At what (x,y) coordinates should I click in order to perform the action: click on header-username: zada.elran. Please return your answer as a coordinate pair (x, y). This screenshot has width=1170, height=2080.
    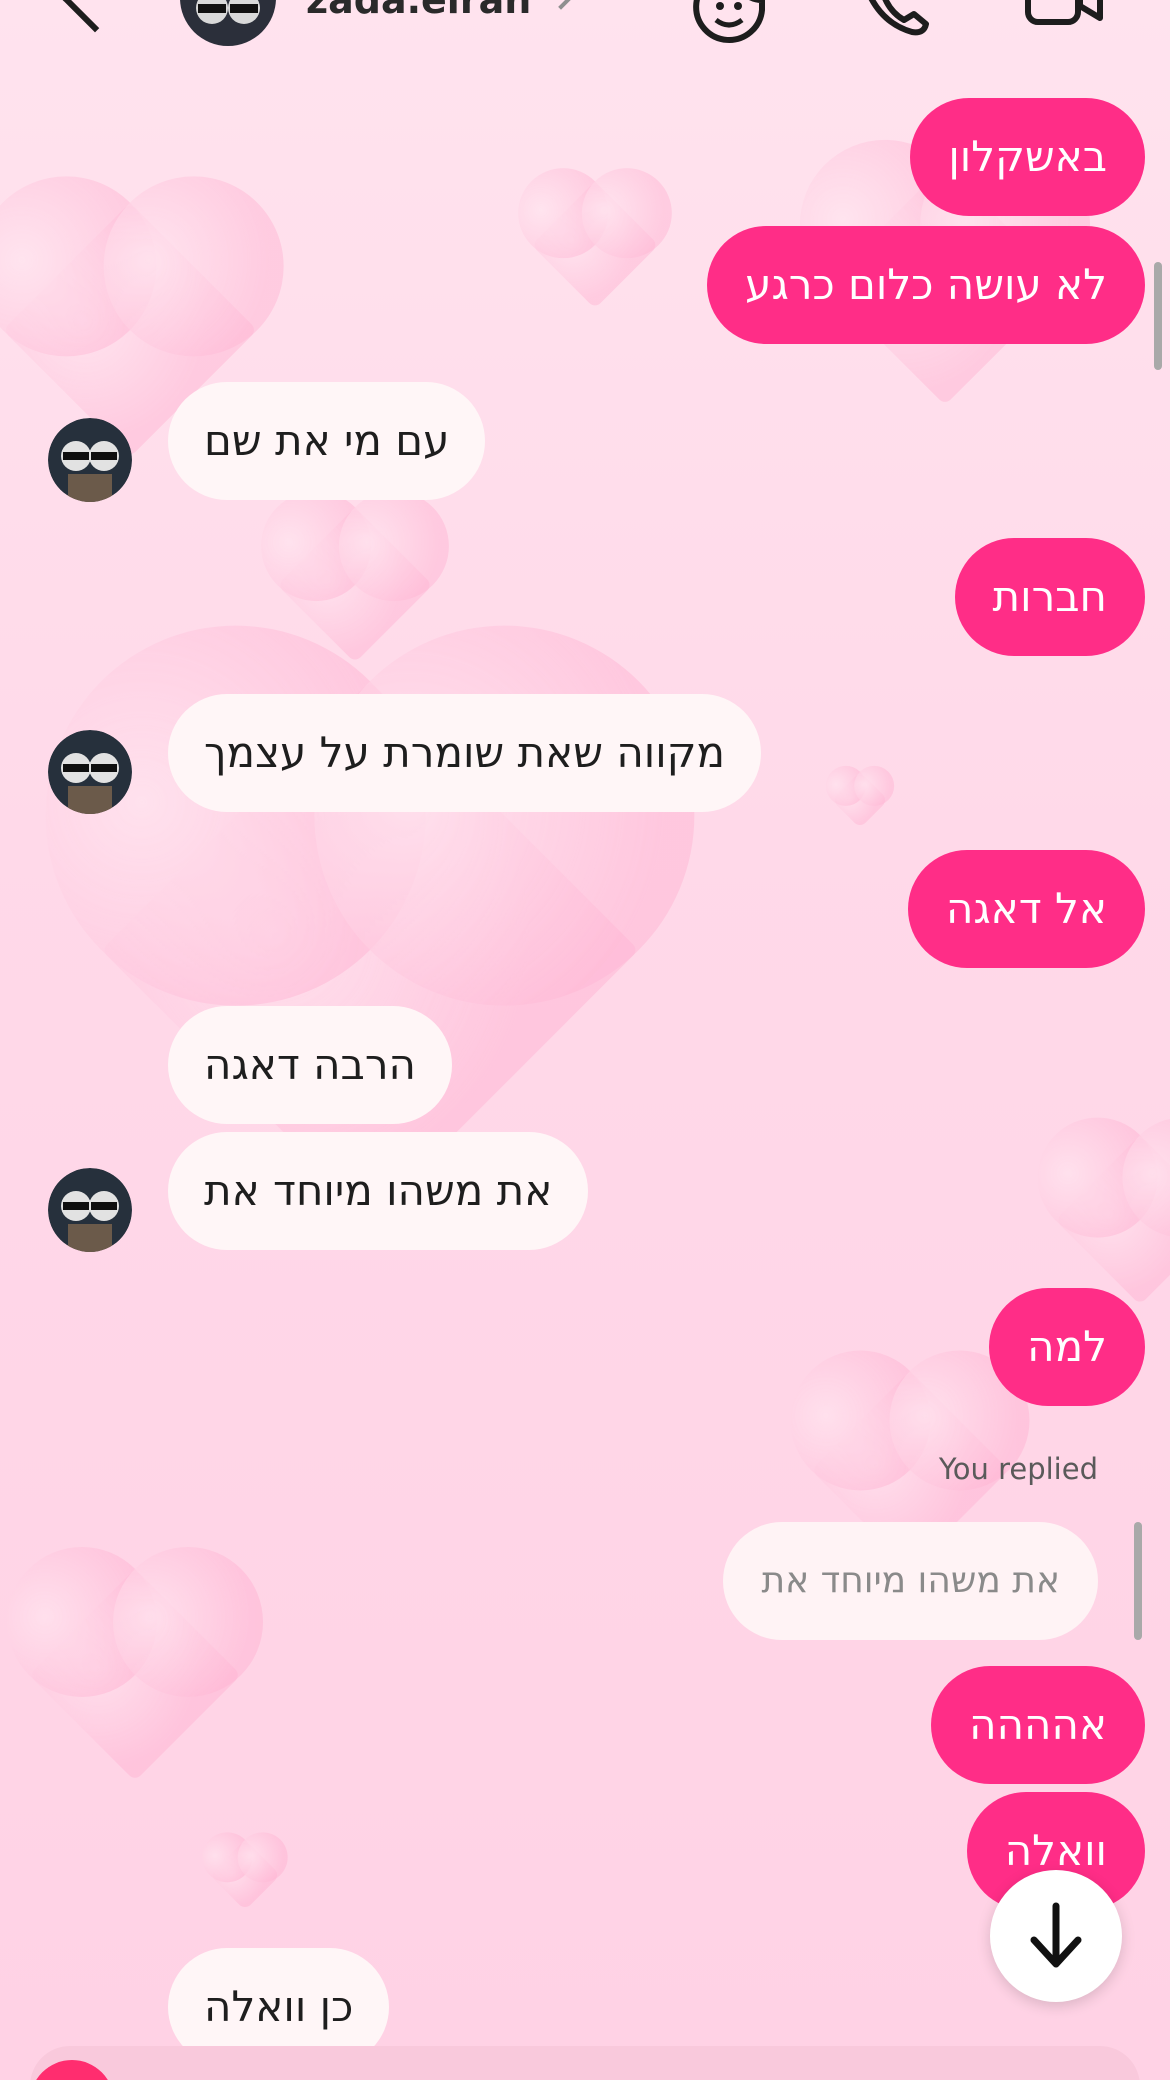
    Looking at the image, I should click on (418, 11).